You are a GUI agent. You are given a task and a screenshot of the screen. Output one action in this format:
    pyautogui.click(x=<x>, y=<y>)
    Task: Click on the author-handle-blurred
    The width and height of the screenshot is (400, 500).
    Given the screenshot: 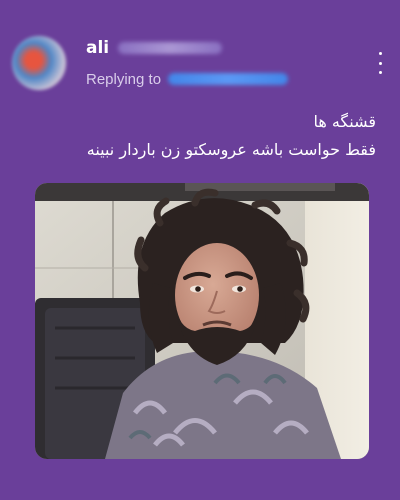 What is the action you would take?
    pyautogui.click(x=170, y=48)
    